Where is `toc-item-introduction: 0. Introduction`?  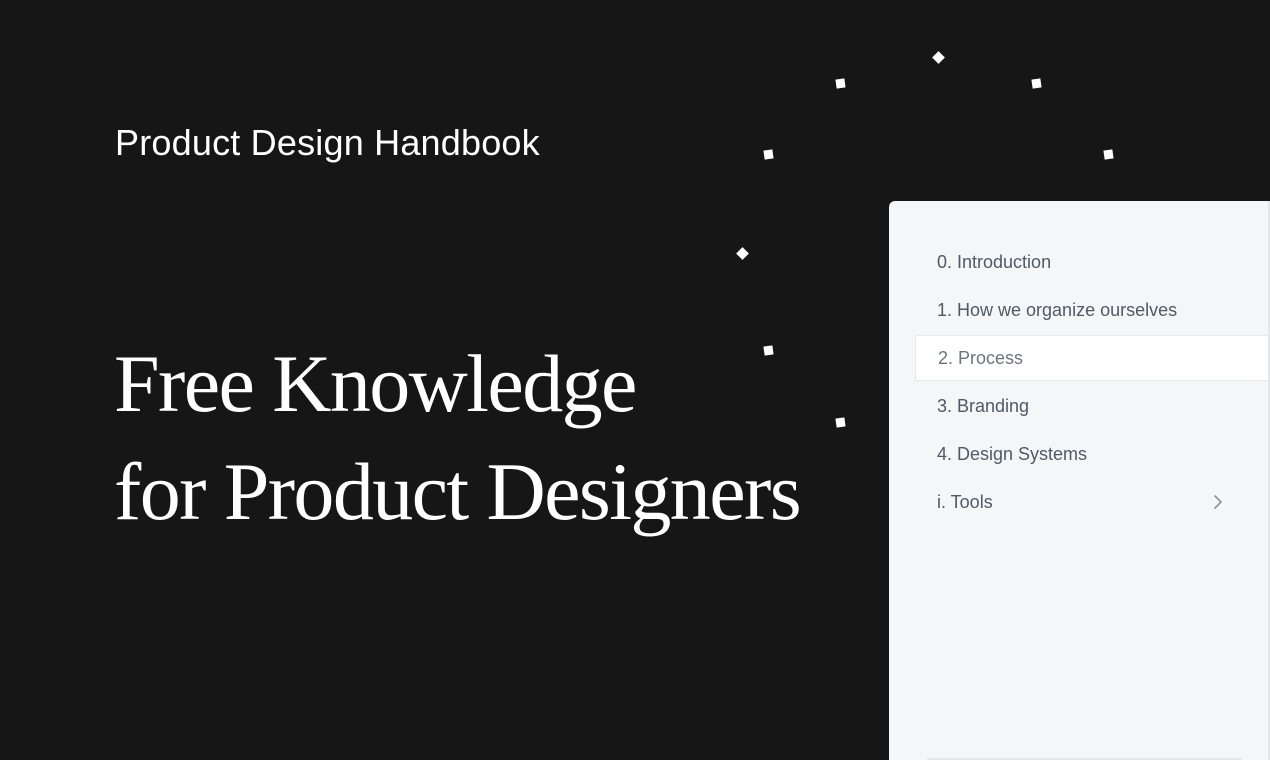
toc-item-introduction: 0. Introduction is located at coordinates (1091, 262).